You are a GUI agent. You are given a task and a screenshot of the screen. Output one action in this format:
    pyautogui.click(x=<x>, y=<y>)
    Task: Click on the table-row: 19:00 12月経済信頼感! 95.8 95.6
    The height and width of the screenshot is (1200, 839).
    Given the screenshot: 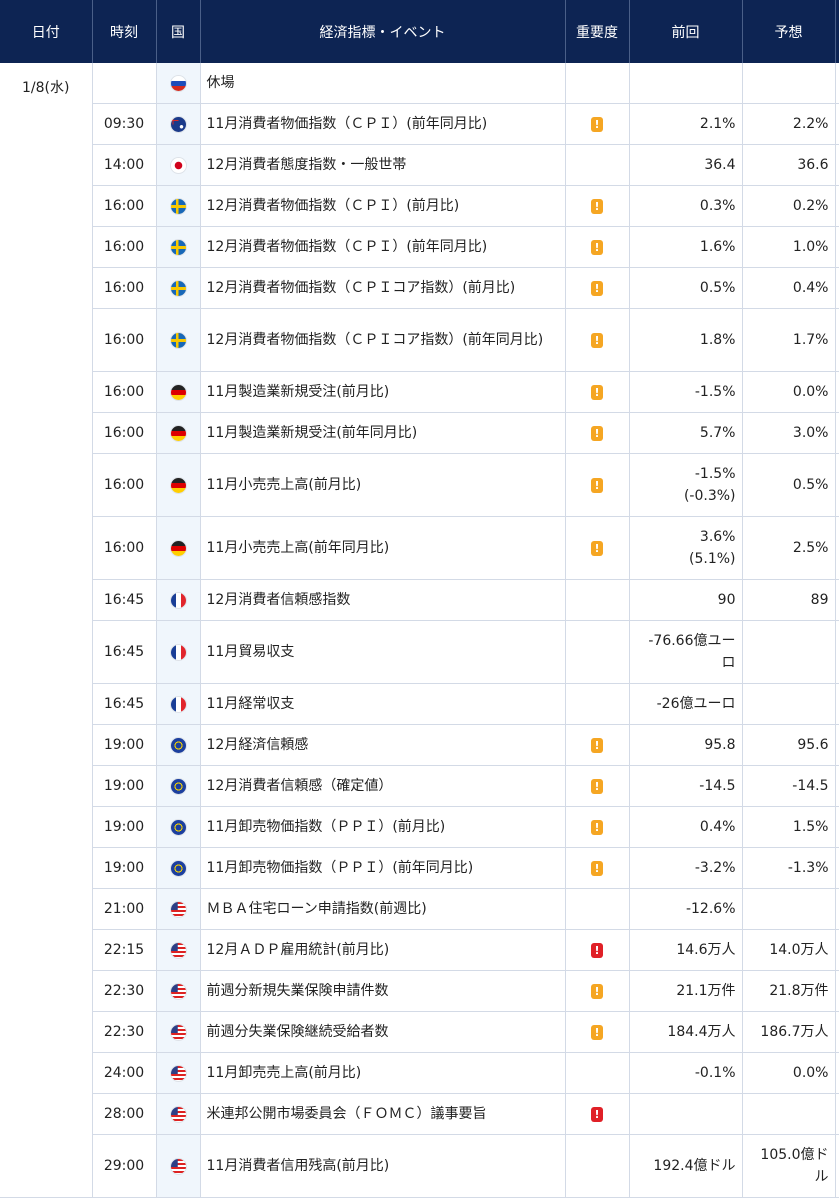 What is the action you would take?
    pyautogui.click(x=419, y=745)
    